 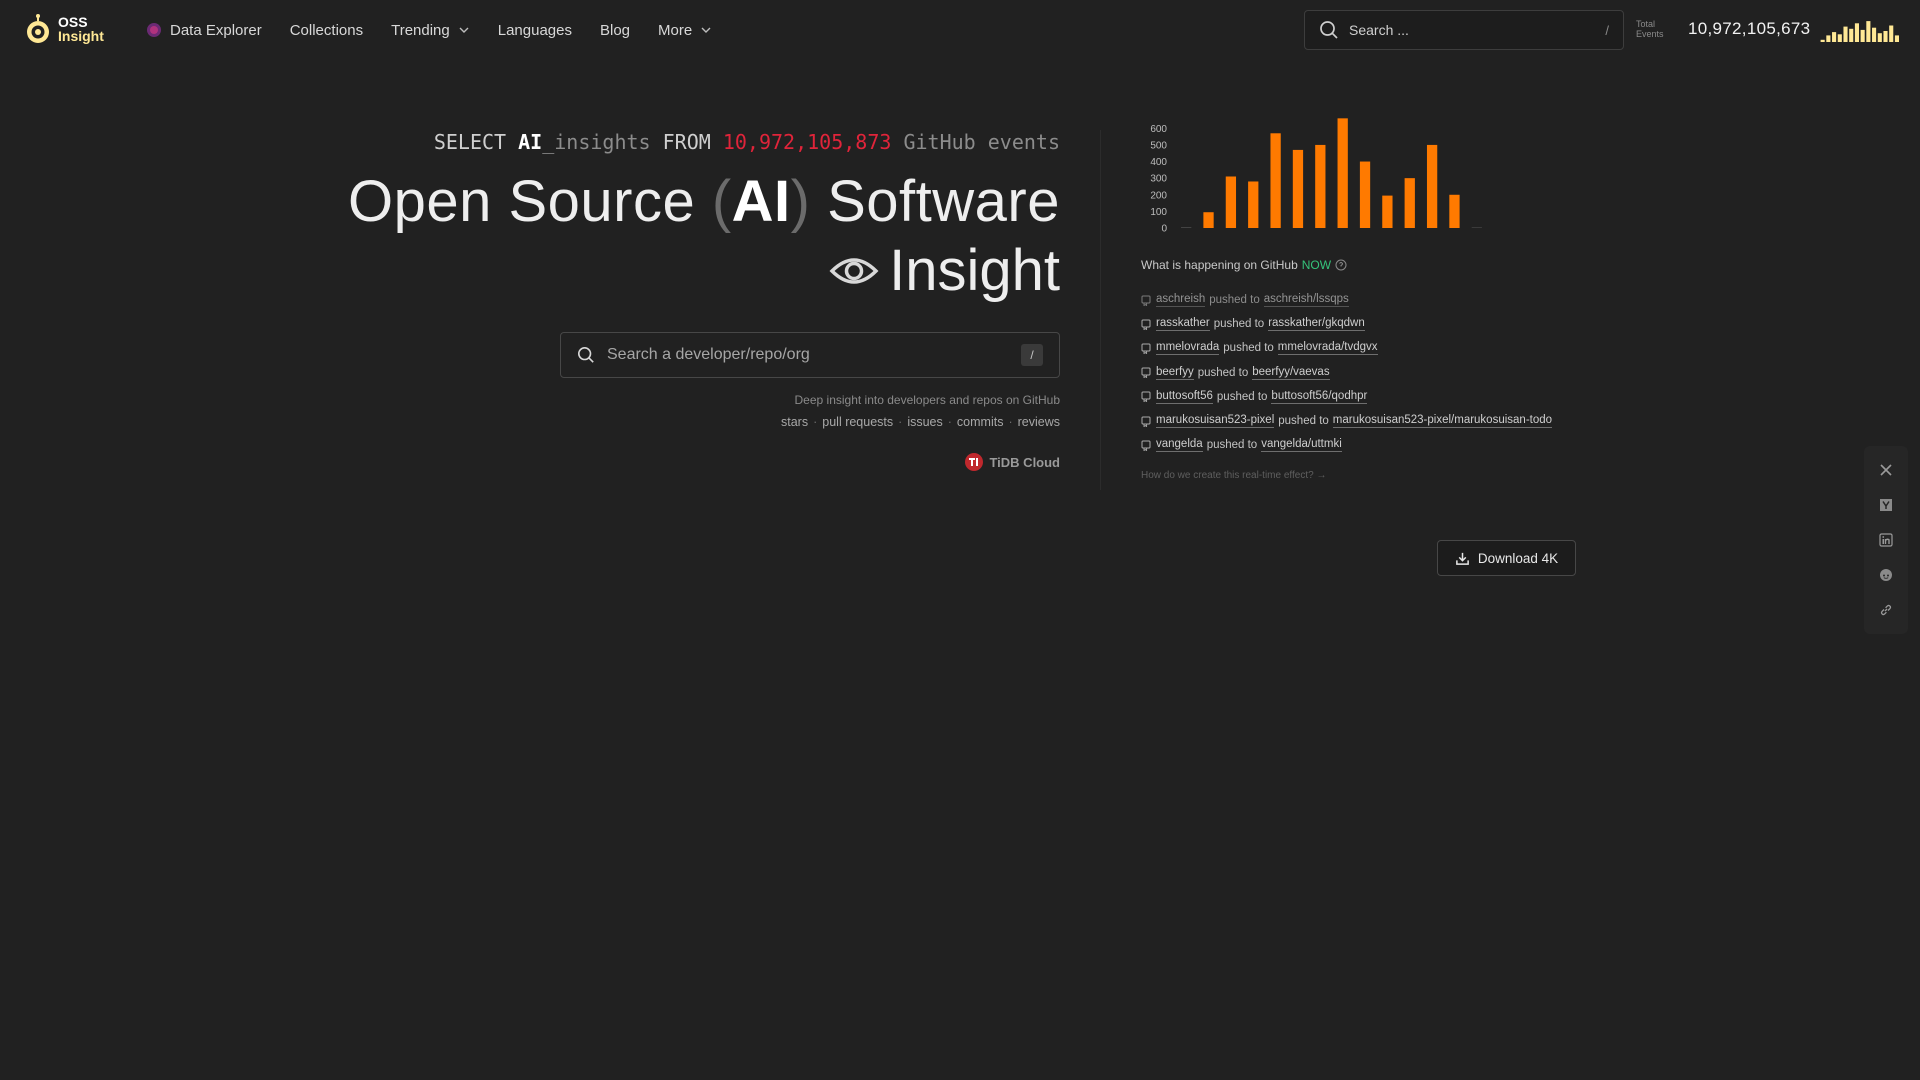 What do you see at coordinates (800, 201) in the screenshot?
I see `title-paren-close: )` at bounding box center [800, 201].